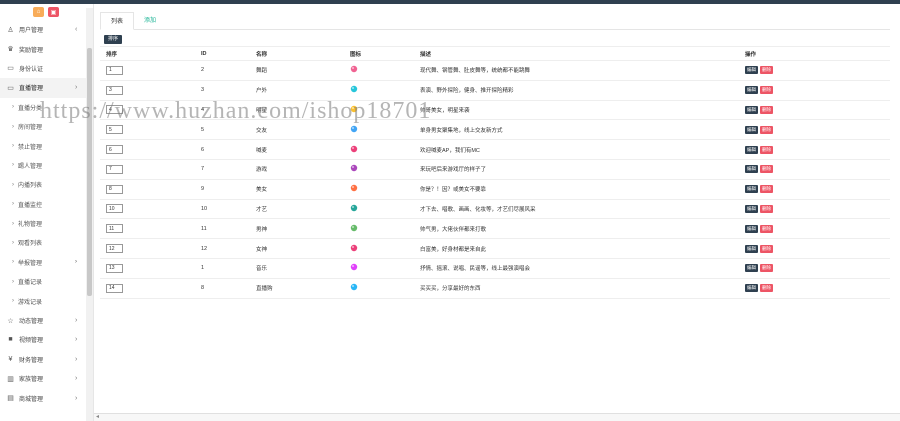  Describe the element at coordinates (38, 12) in the screenshot. I see `home-icon: ⌂` at that location.